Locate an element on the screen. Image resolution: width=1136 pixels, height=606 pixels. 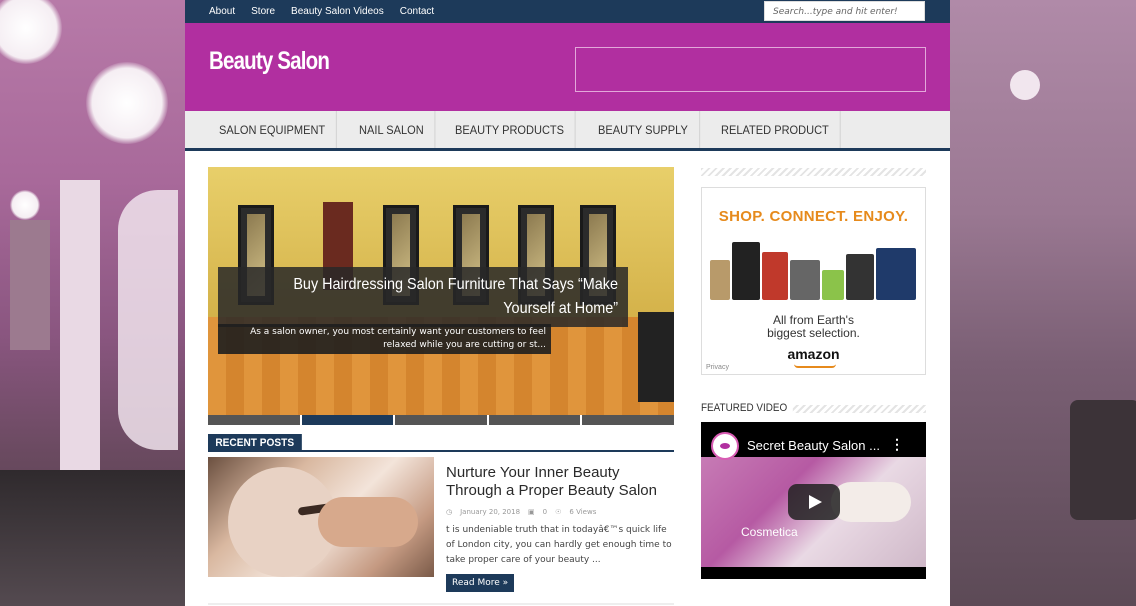
pillar is located at coordinates (80, 345).